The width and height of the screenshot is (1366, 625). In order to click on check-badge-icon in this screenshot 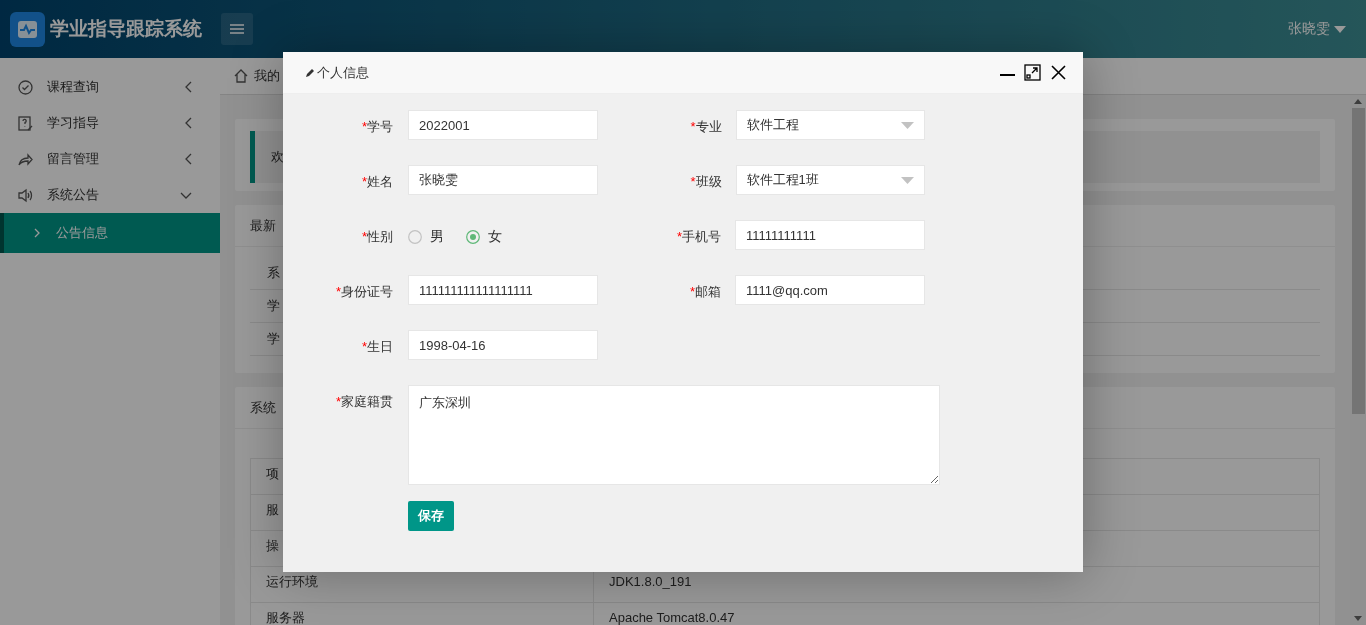, I will do `click(25, 87)`.